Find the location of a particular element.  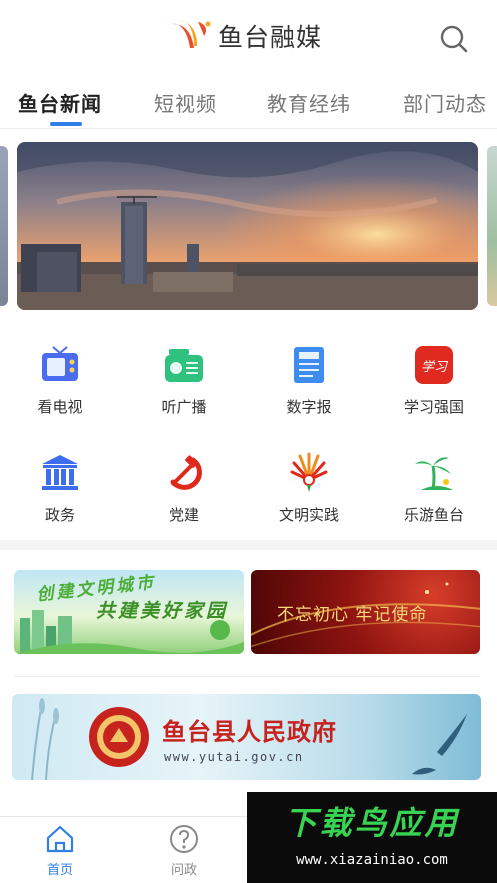

grid-label: 数字报 is located at coordinates (309, 407).